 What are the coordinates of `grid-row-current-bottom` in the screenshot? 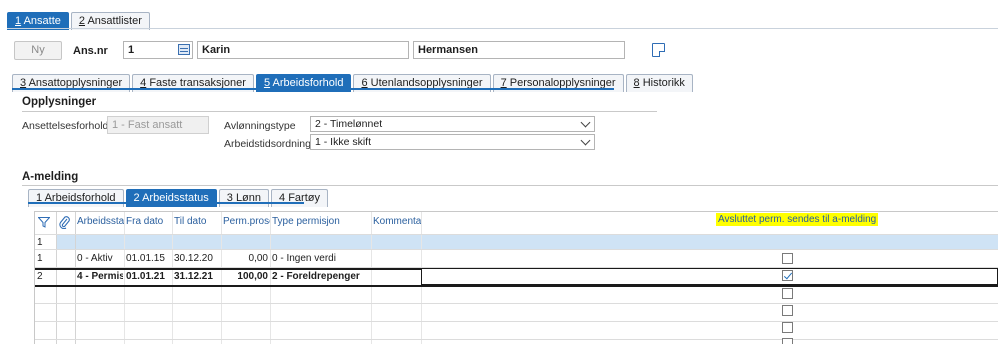 It's located at (516, 286).